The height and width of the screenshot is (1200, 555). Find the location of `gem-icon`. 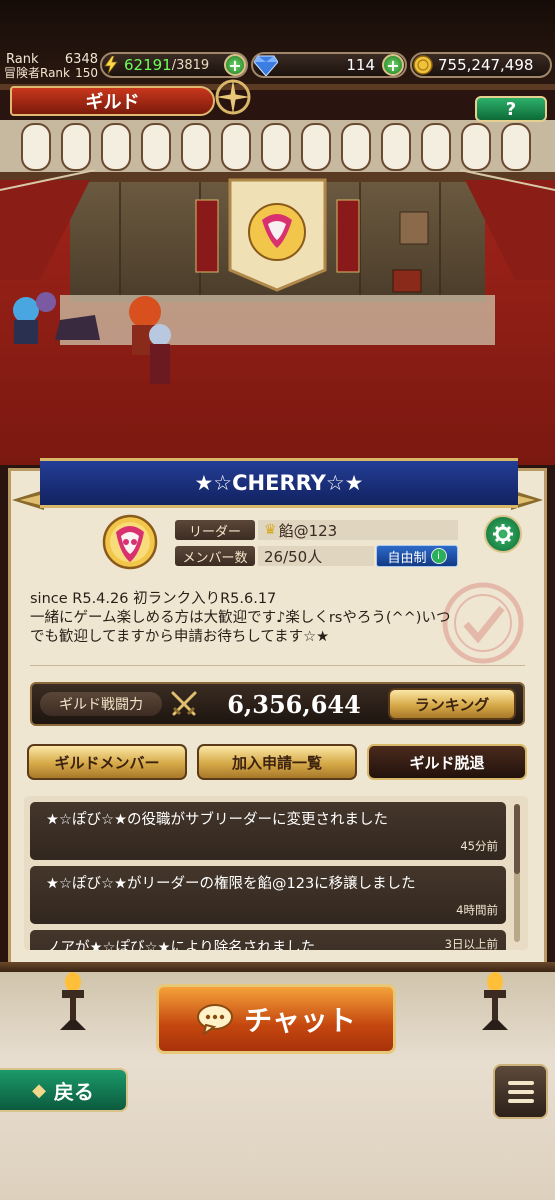

gem-icon is located at coordinates (266, 65).